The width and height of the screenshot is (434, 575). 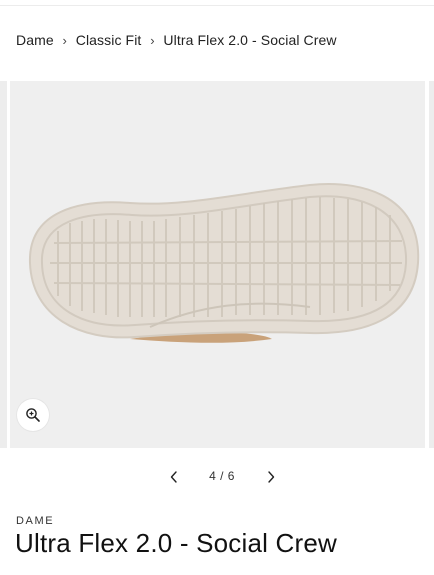 I want to click on header-divider, so click(x=217, y=5).